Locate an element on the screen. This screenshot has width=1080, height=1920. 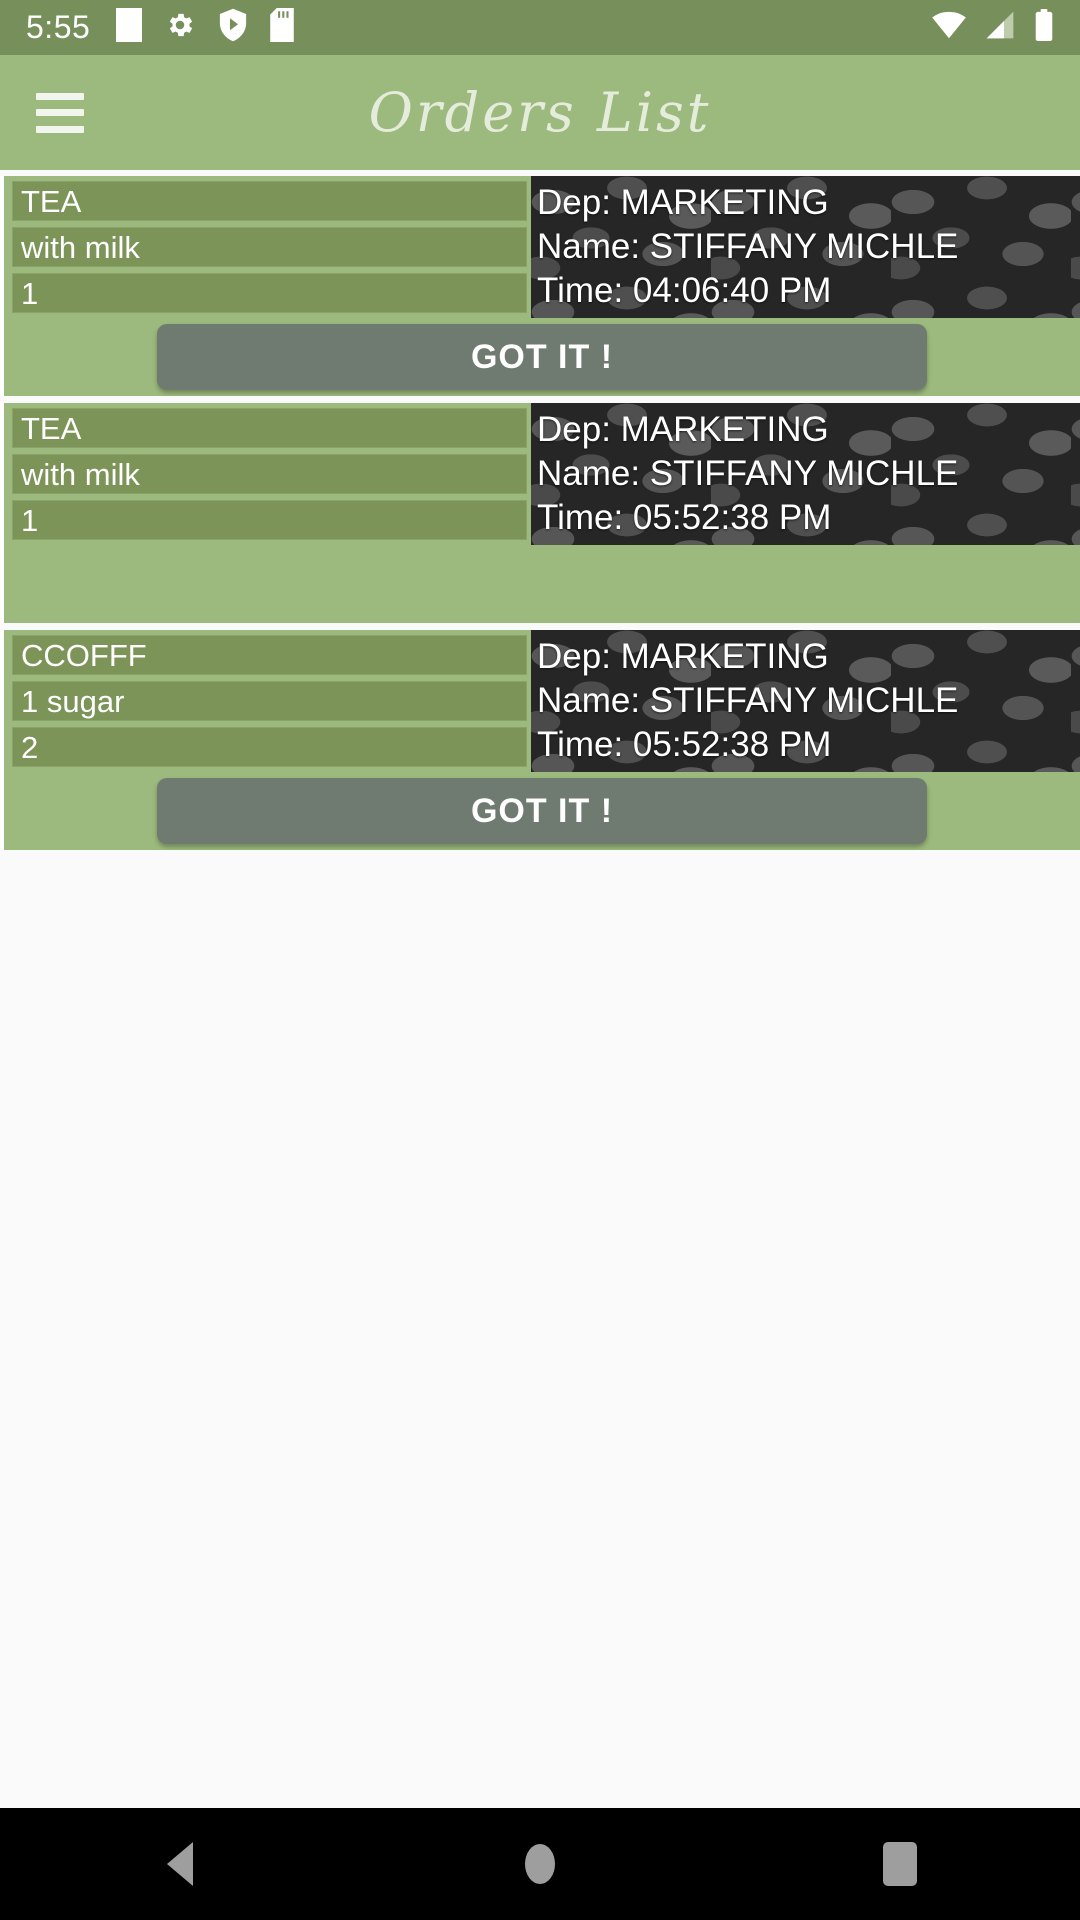
white-square-icon is located at coordinates (129, 27).